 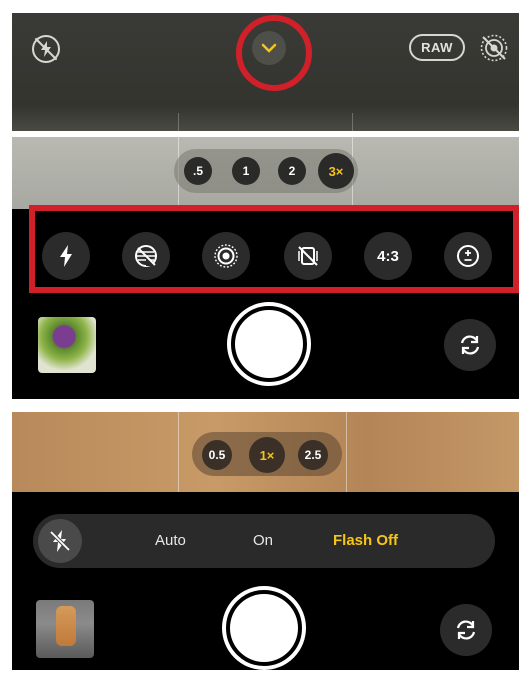 I want to click on flash-icon, so click(x=66, y=256).